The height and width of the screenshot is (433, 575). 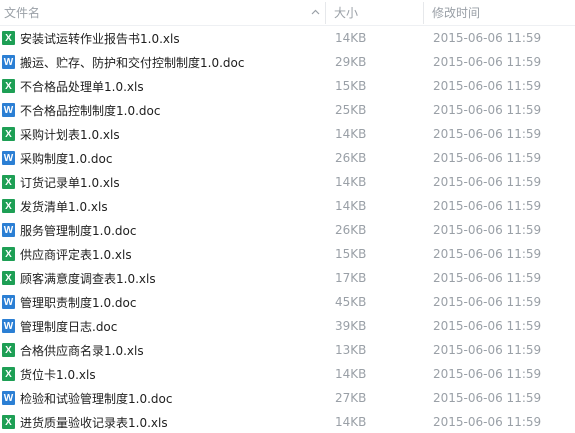 I want to click on file-row: X 订货记录单1.0.xls 14KB 2015-06-06 11:59, so click(x=287, y=182).